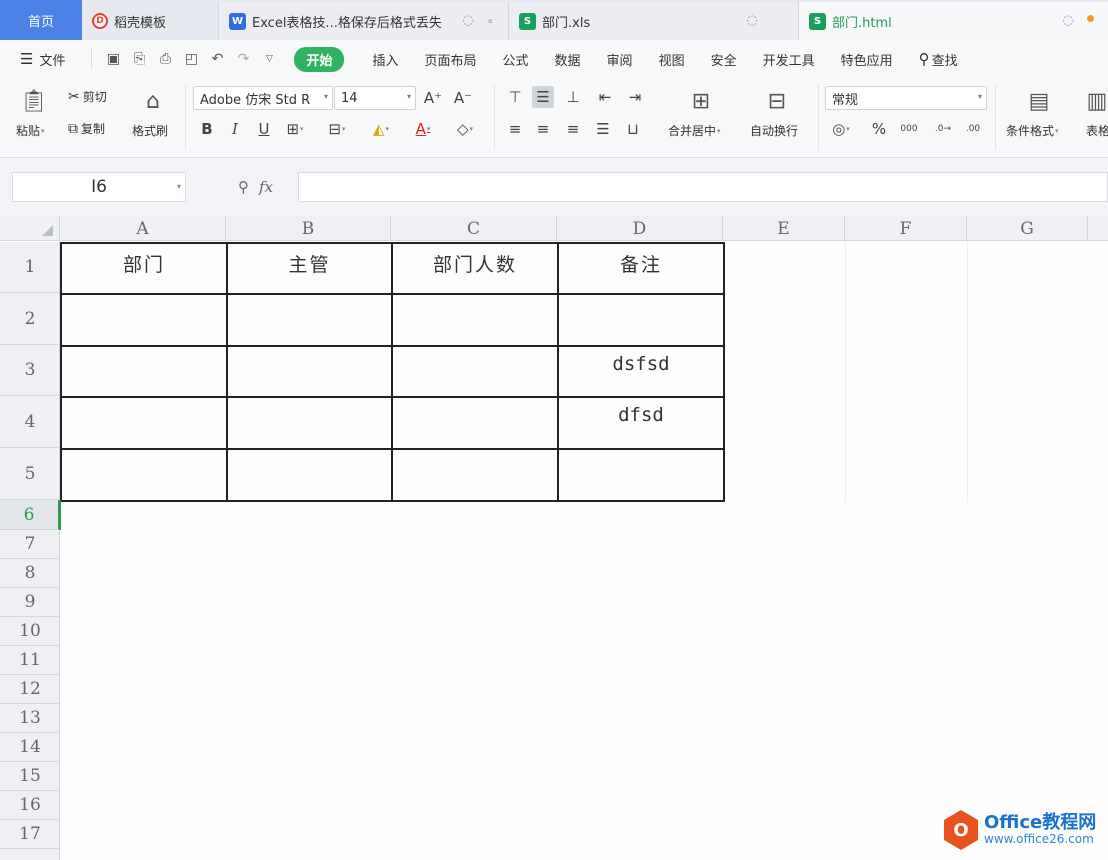 This screenshot has width=1108, height=860. I want to click on merge-center-icon: ⊞, so click(701, 101).